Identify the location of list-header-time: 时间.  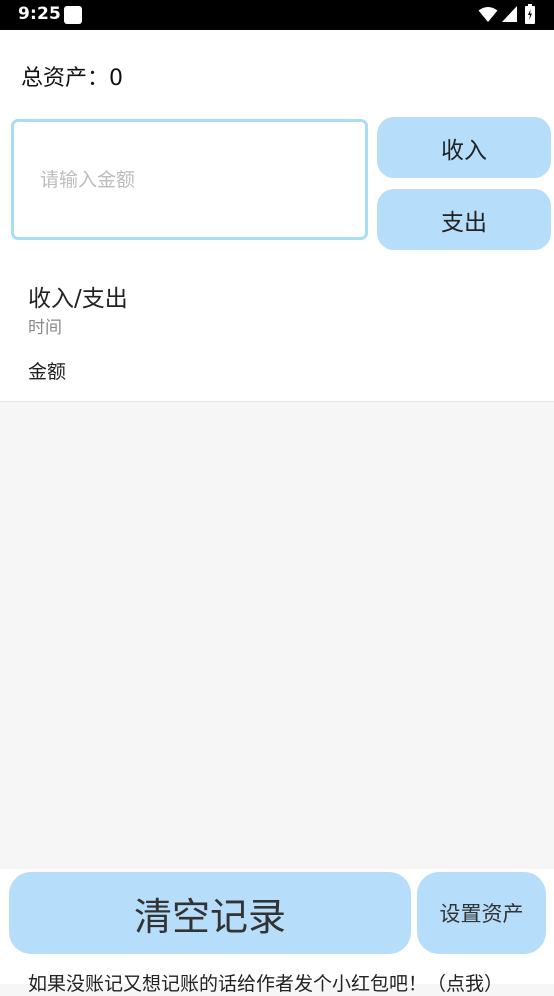
(45, 328).